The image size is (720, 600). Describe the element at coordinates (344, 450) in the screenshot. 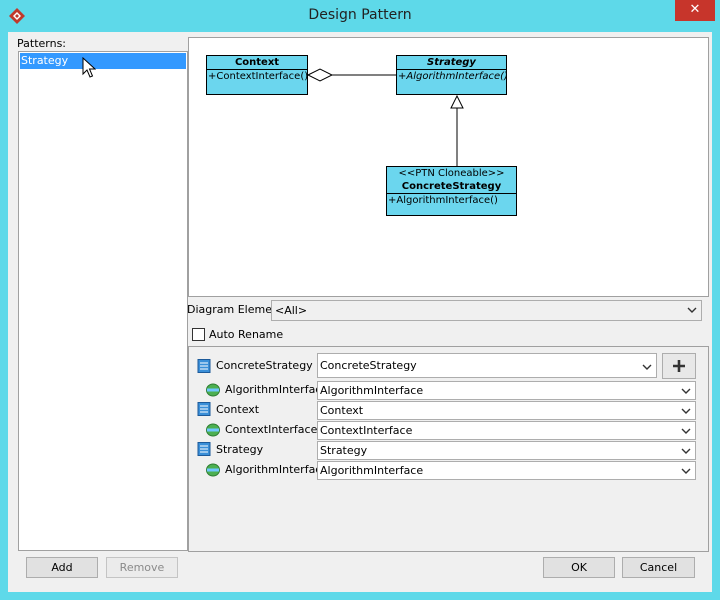

I see `mapping-row-value: Strategy` at that location.